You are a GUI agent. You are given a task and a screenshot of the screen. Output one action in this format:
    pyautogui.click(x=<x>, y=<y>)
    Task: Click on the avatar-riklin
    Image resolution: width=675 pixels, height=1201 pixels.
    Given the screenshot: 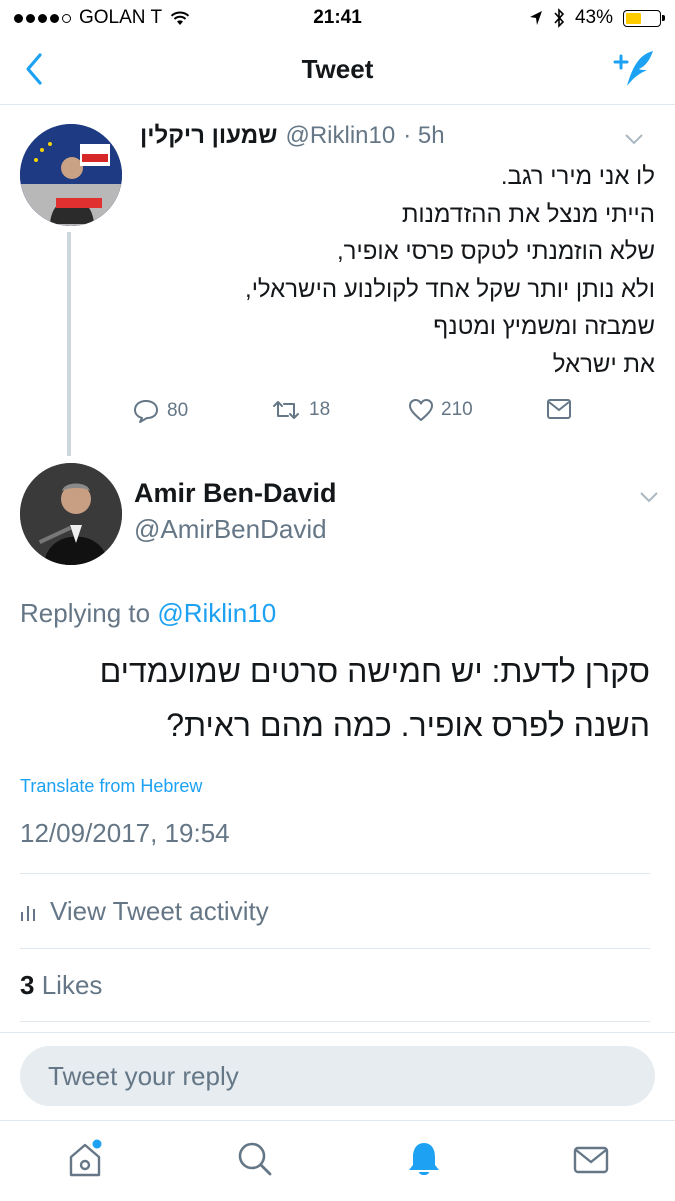 What is the action you would take?
    pyautogui.click(x=71, y=175)
    